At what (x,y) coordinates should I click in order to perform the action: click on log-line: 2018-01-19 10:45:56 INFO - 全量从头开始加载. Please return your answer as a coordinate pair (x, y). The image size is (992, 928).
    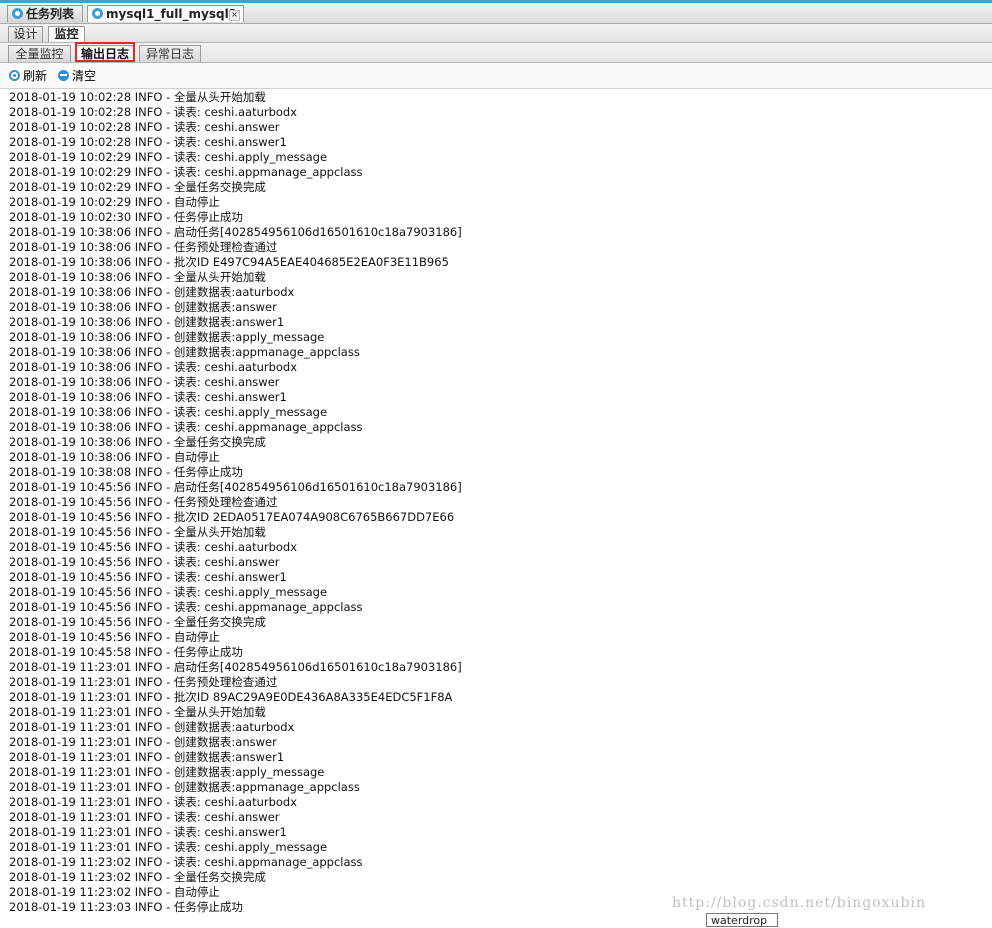
    Looking at the image, I should click on (137, 532).